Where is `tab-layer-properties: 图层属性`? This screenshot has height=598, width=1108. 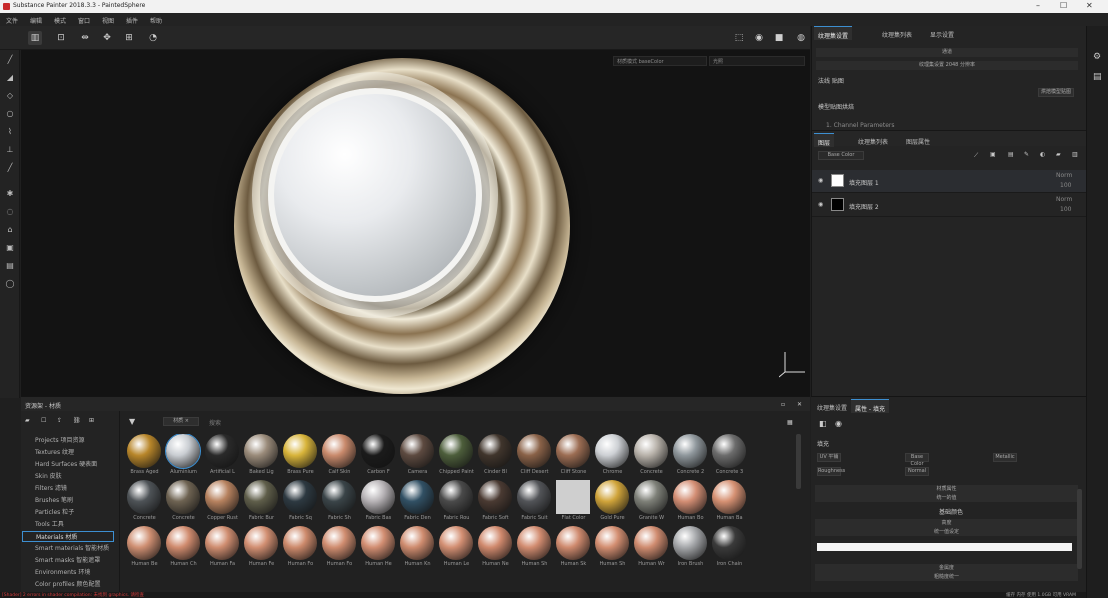 tab-layer-properties: 图层属性 is located at coordinates (918, 140).